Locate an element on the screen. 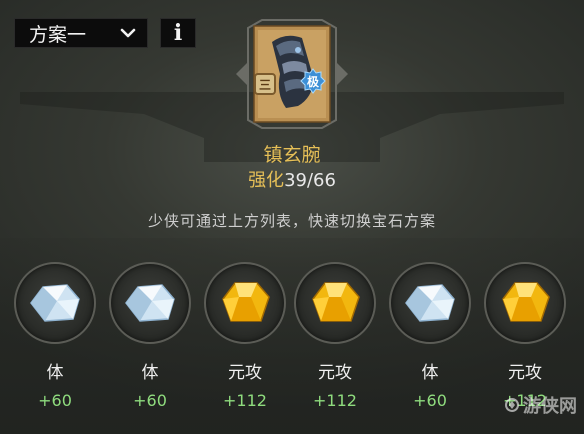  info-button: i is located at coordinates (178, 33).